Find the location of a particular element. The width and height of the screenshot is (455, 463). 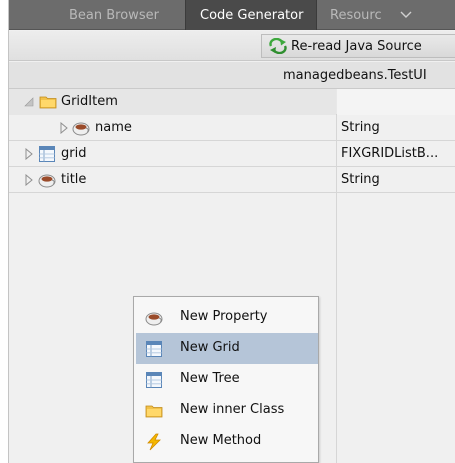

tree-row-griditem: GridItem is located at coordinates (232, 102).